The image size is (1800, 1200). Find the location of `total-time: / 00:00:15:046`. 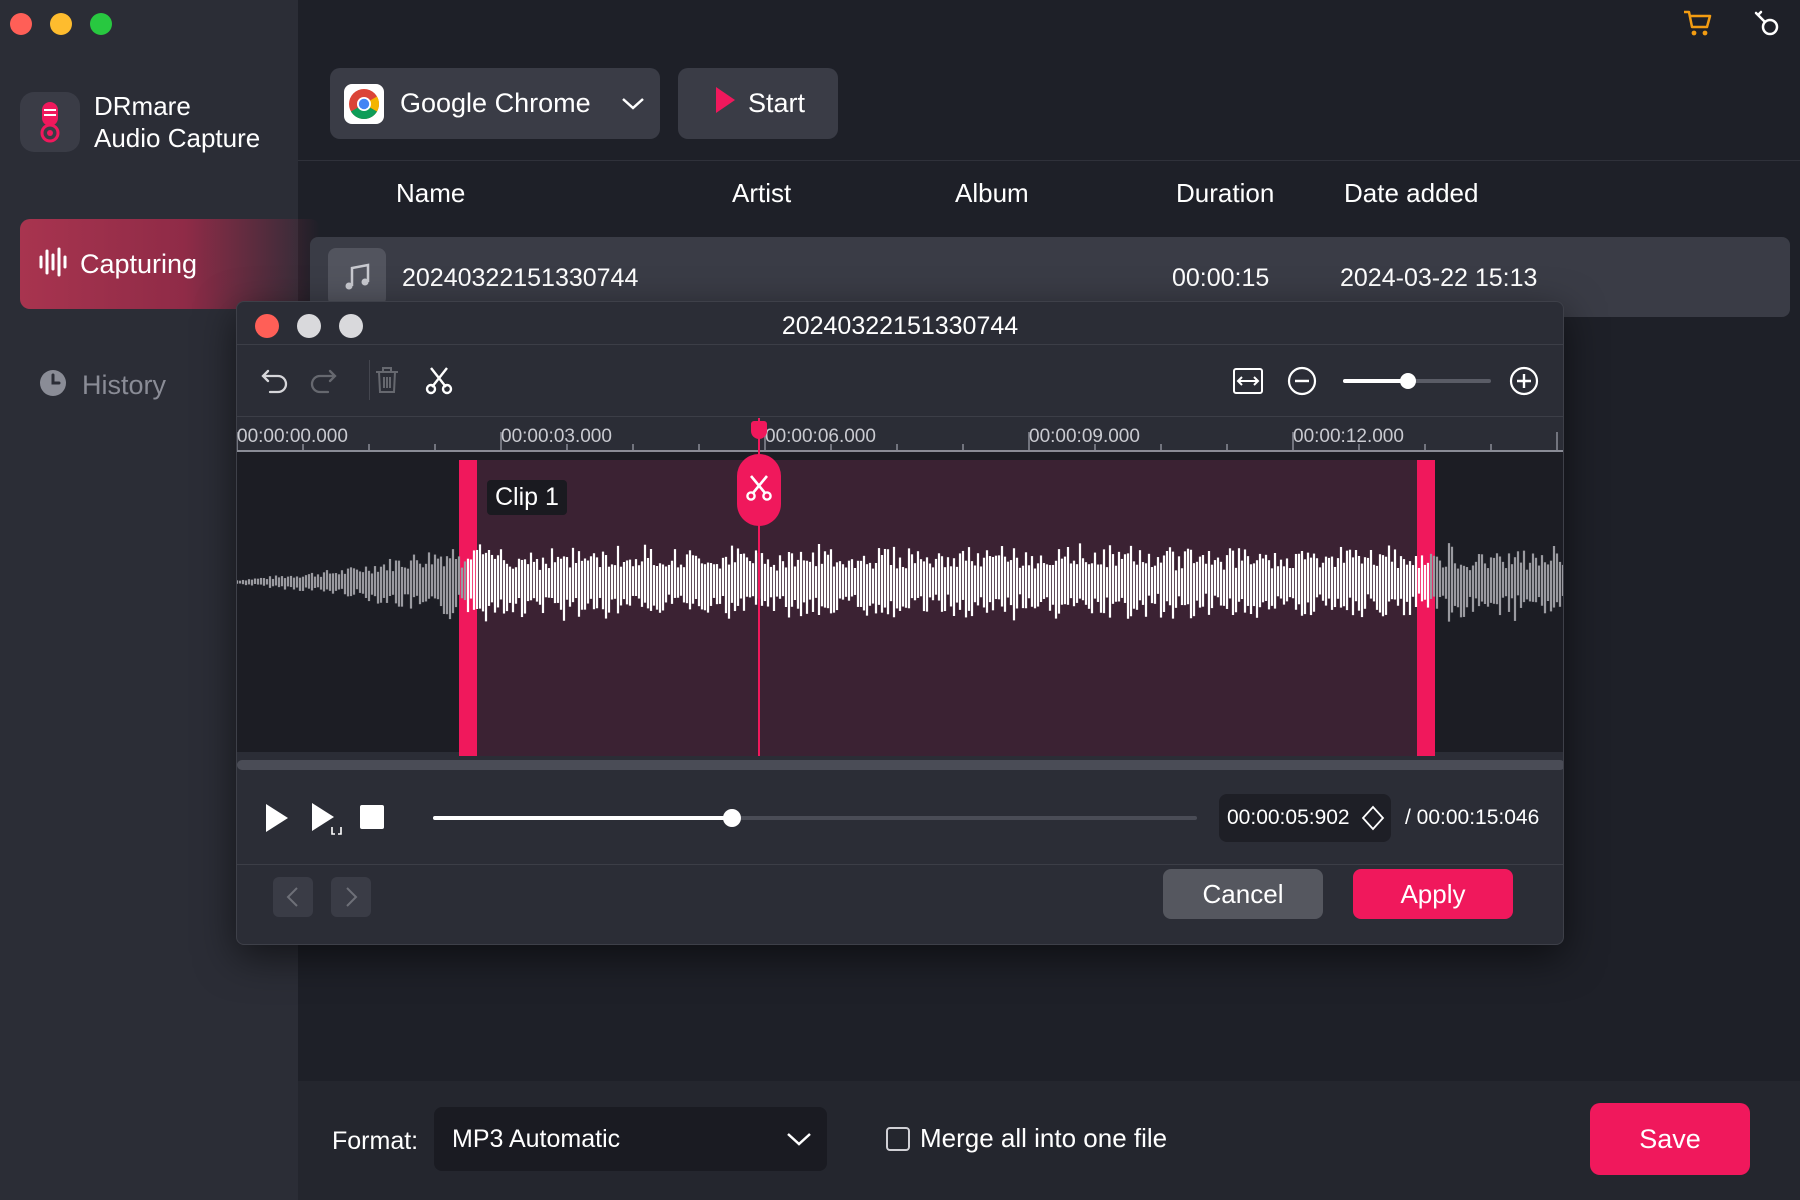

total-time: / 00:00:15:046 is located at coordinates (1472, 817).